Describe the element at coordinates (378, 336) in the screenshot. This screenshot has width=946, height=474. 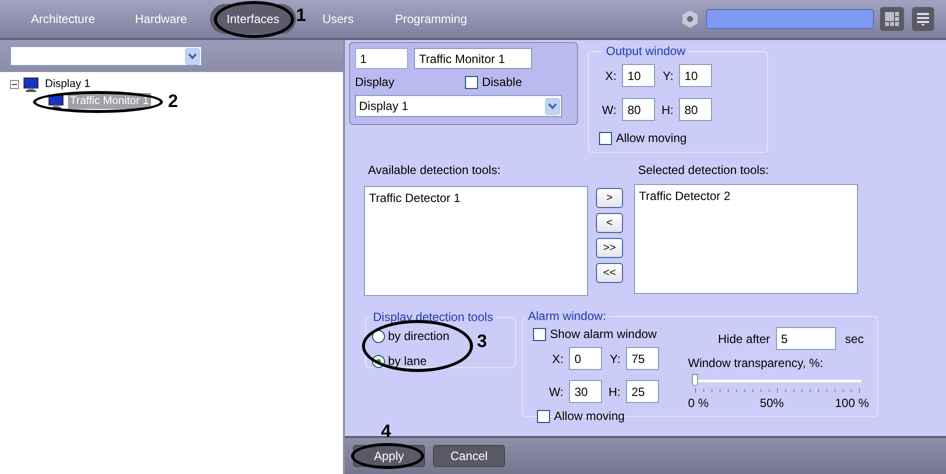
I see `radio-button` at that location.